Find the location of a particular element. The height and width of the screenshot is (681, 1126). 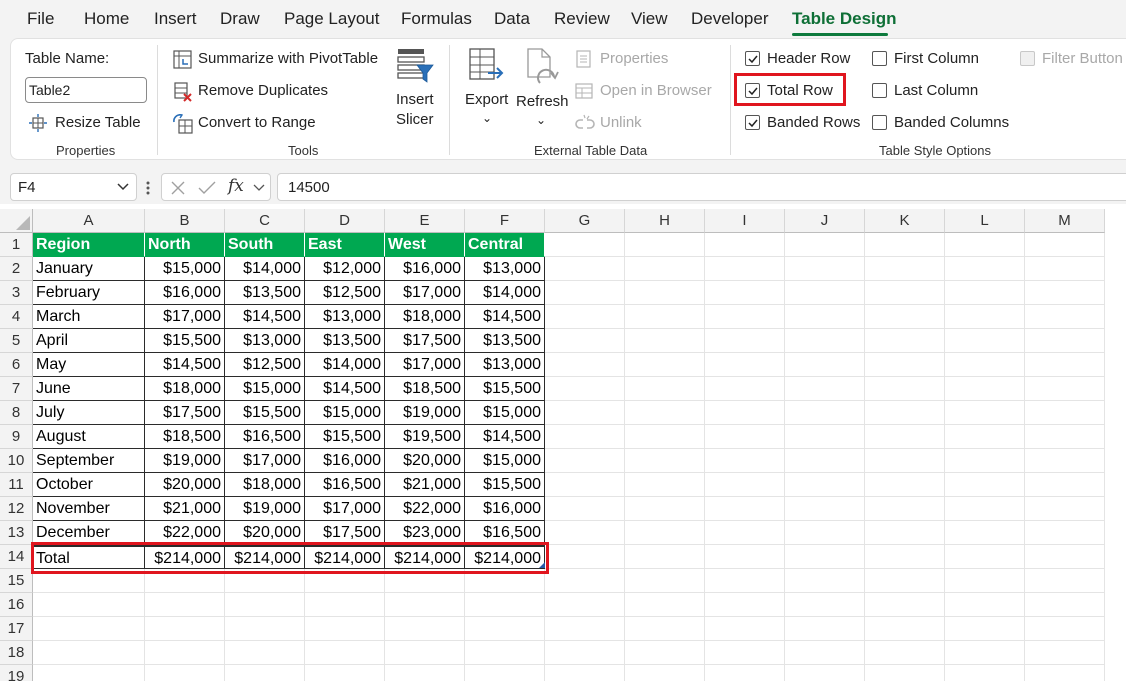

cell-j8 is located at coordinates (825, 413).